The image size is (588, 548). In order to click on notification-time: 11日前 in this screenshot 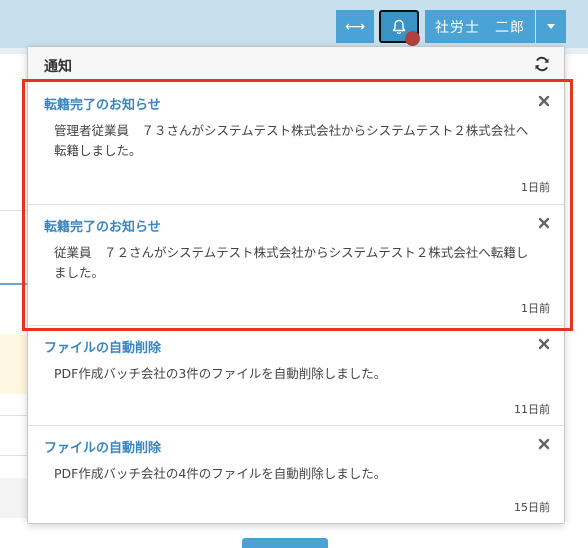, I will do `click(532, 409)`.